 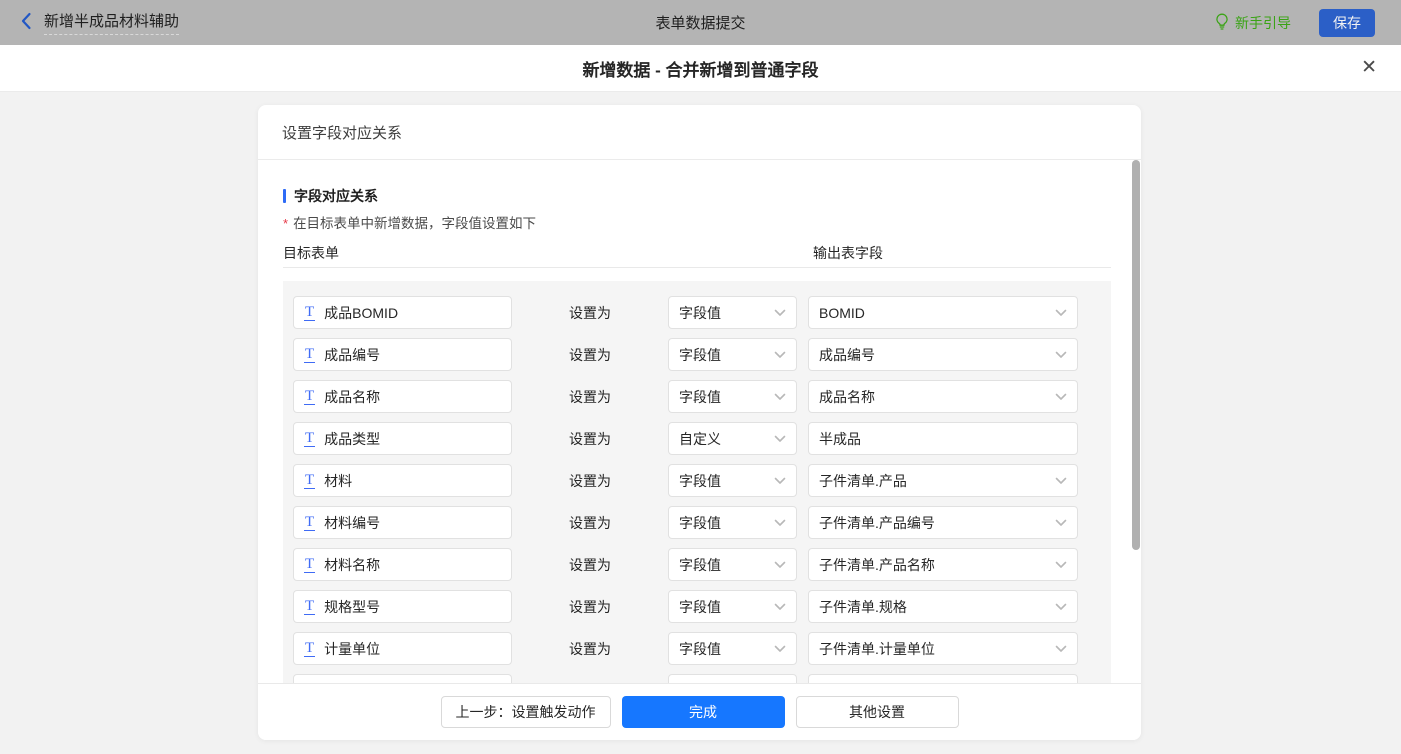 I want to click on card-header: 设置字段对应关系, so click(x=699, y=132).